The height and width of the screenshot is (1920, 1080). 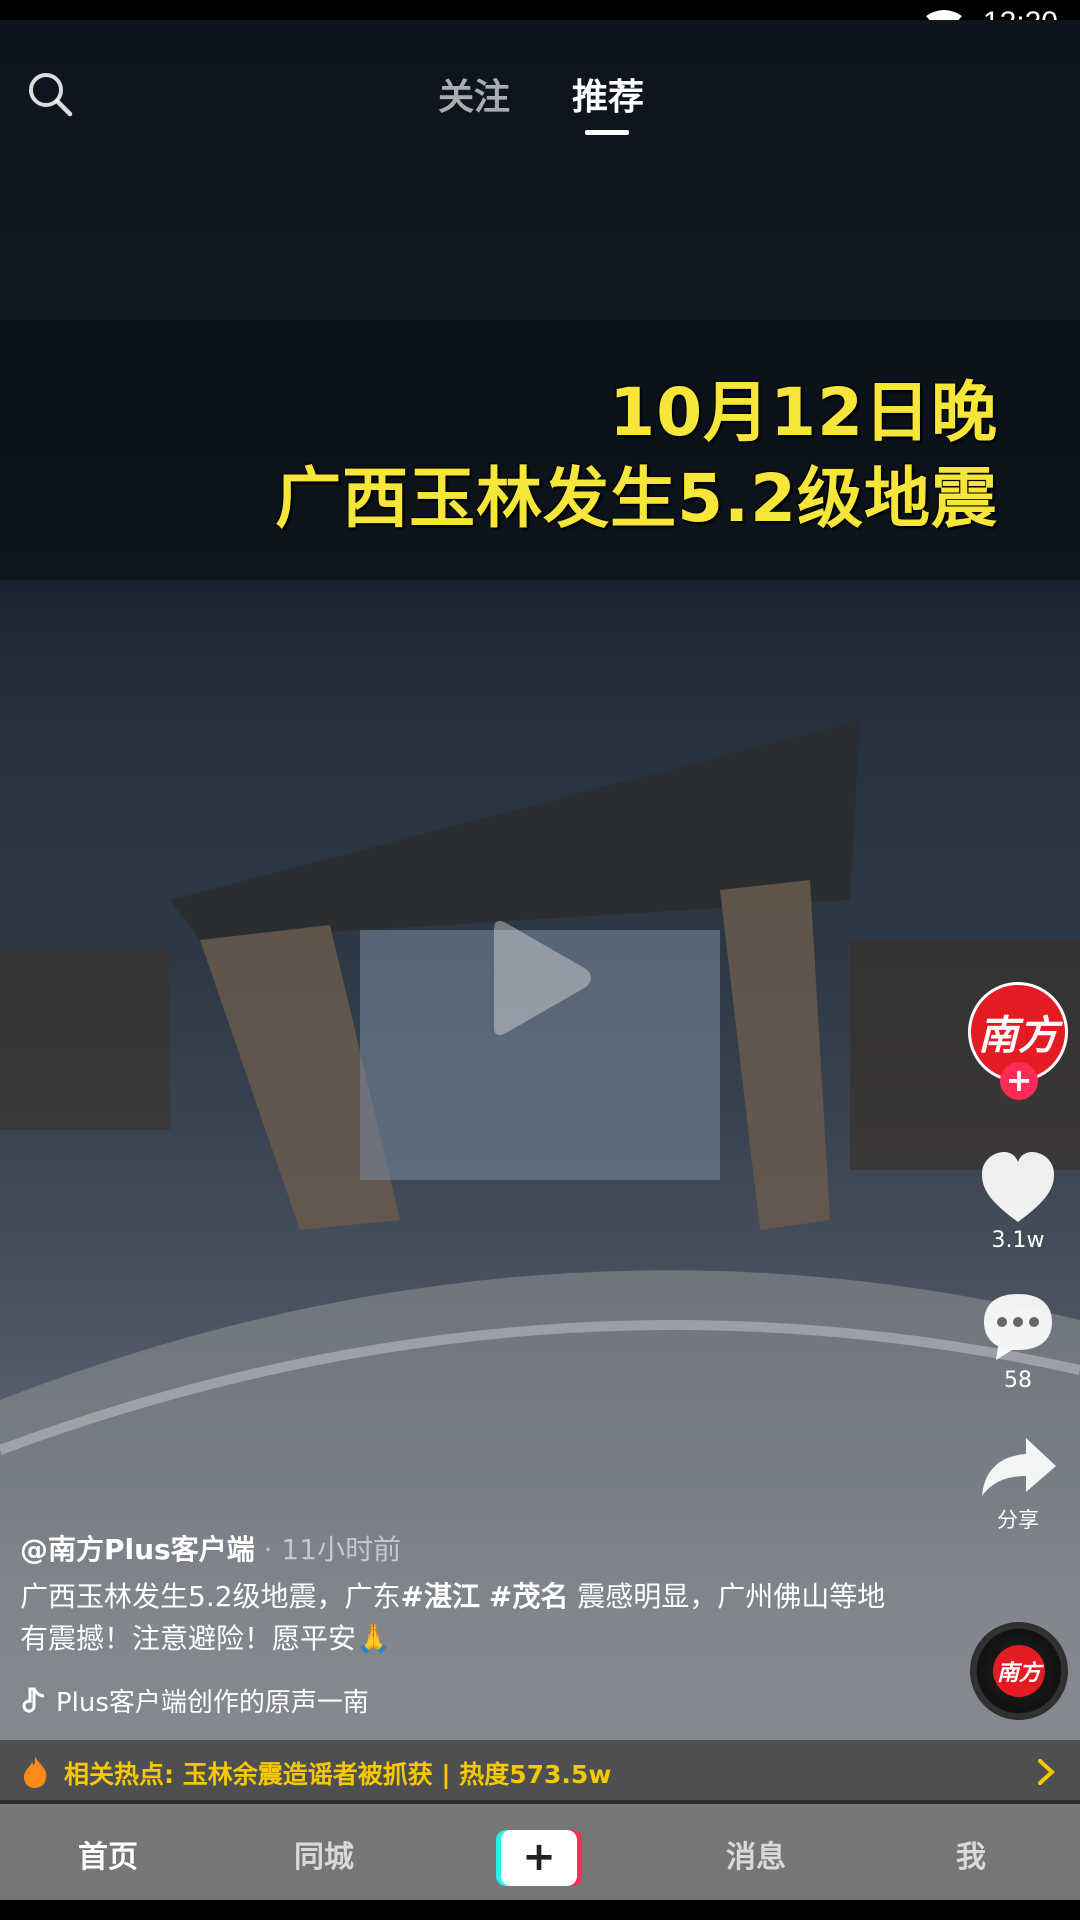 I want to click on avatar-logo-text: 南方, so click(x=1018, y=1035).